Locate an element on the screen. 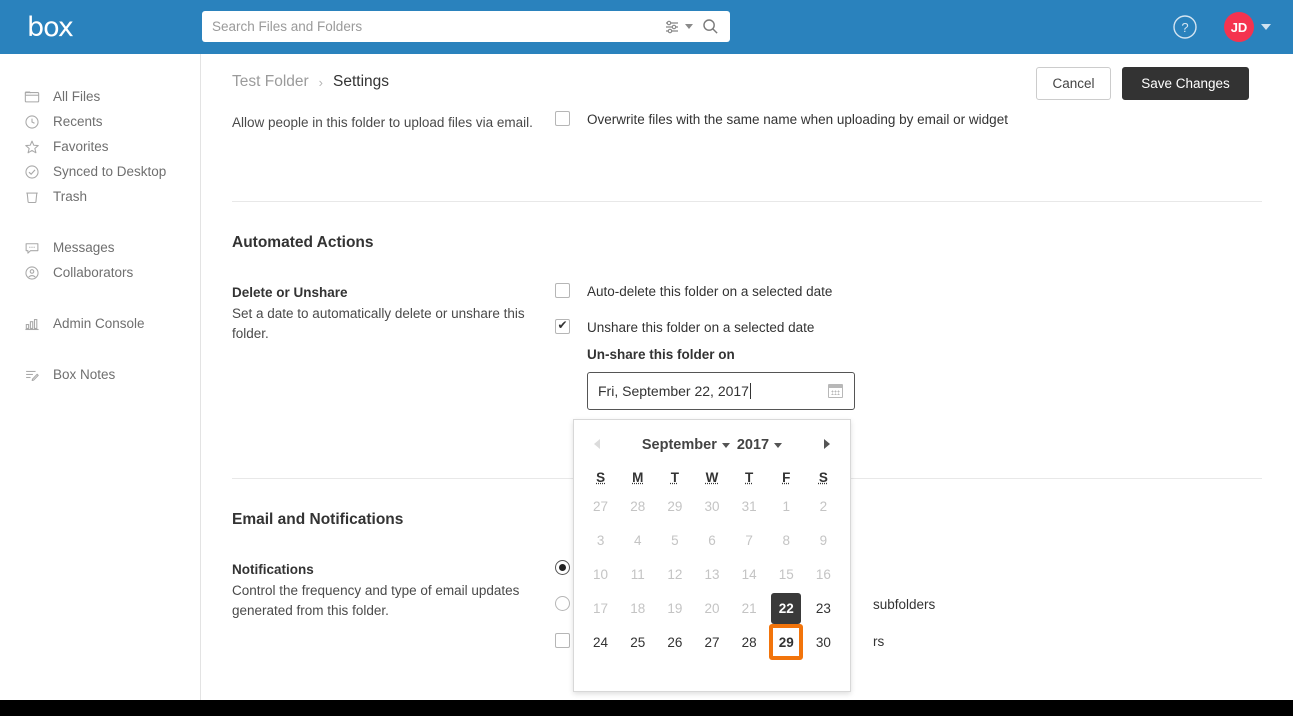 This screenshot has width=1293, height=716. chevron-left-icon is located at coordinates (597, 444).